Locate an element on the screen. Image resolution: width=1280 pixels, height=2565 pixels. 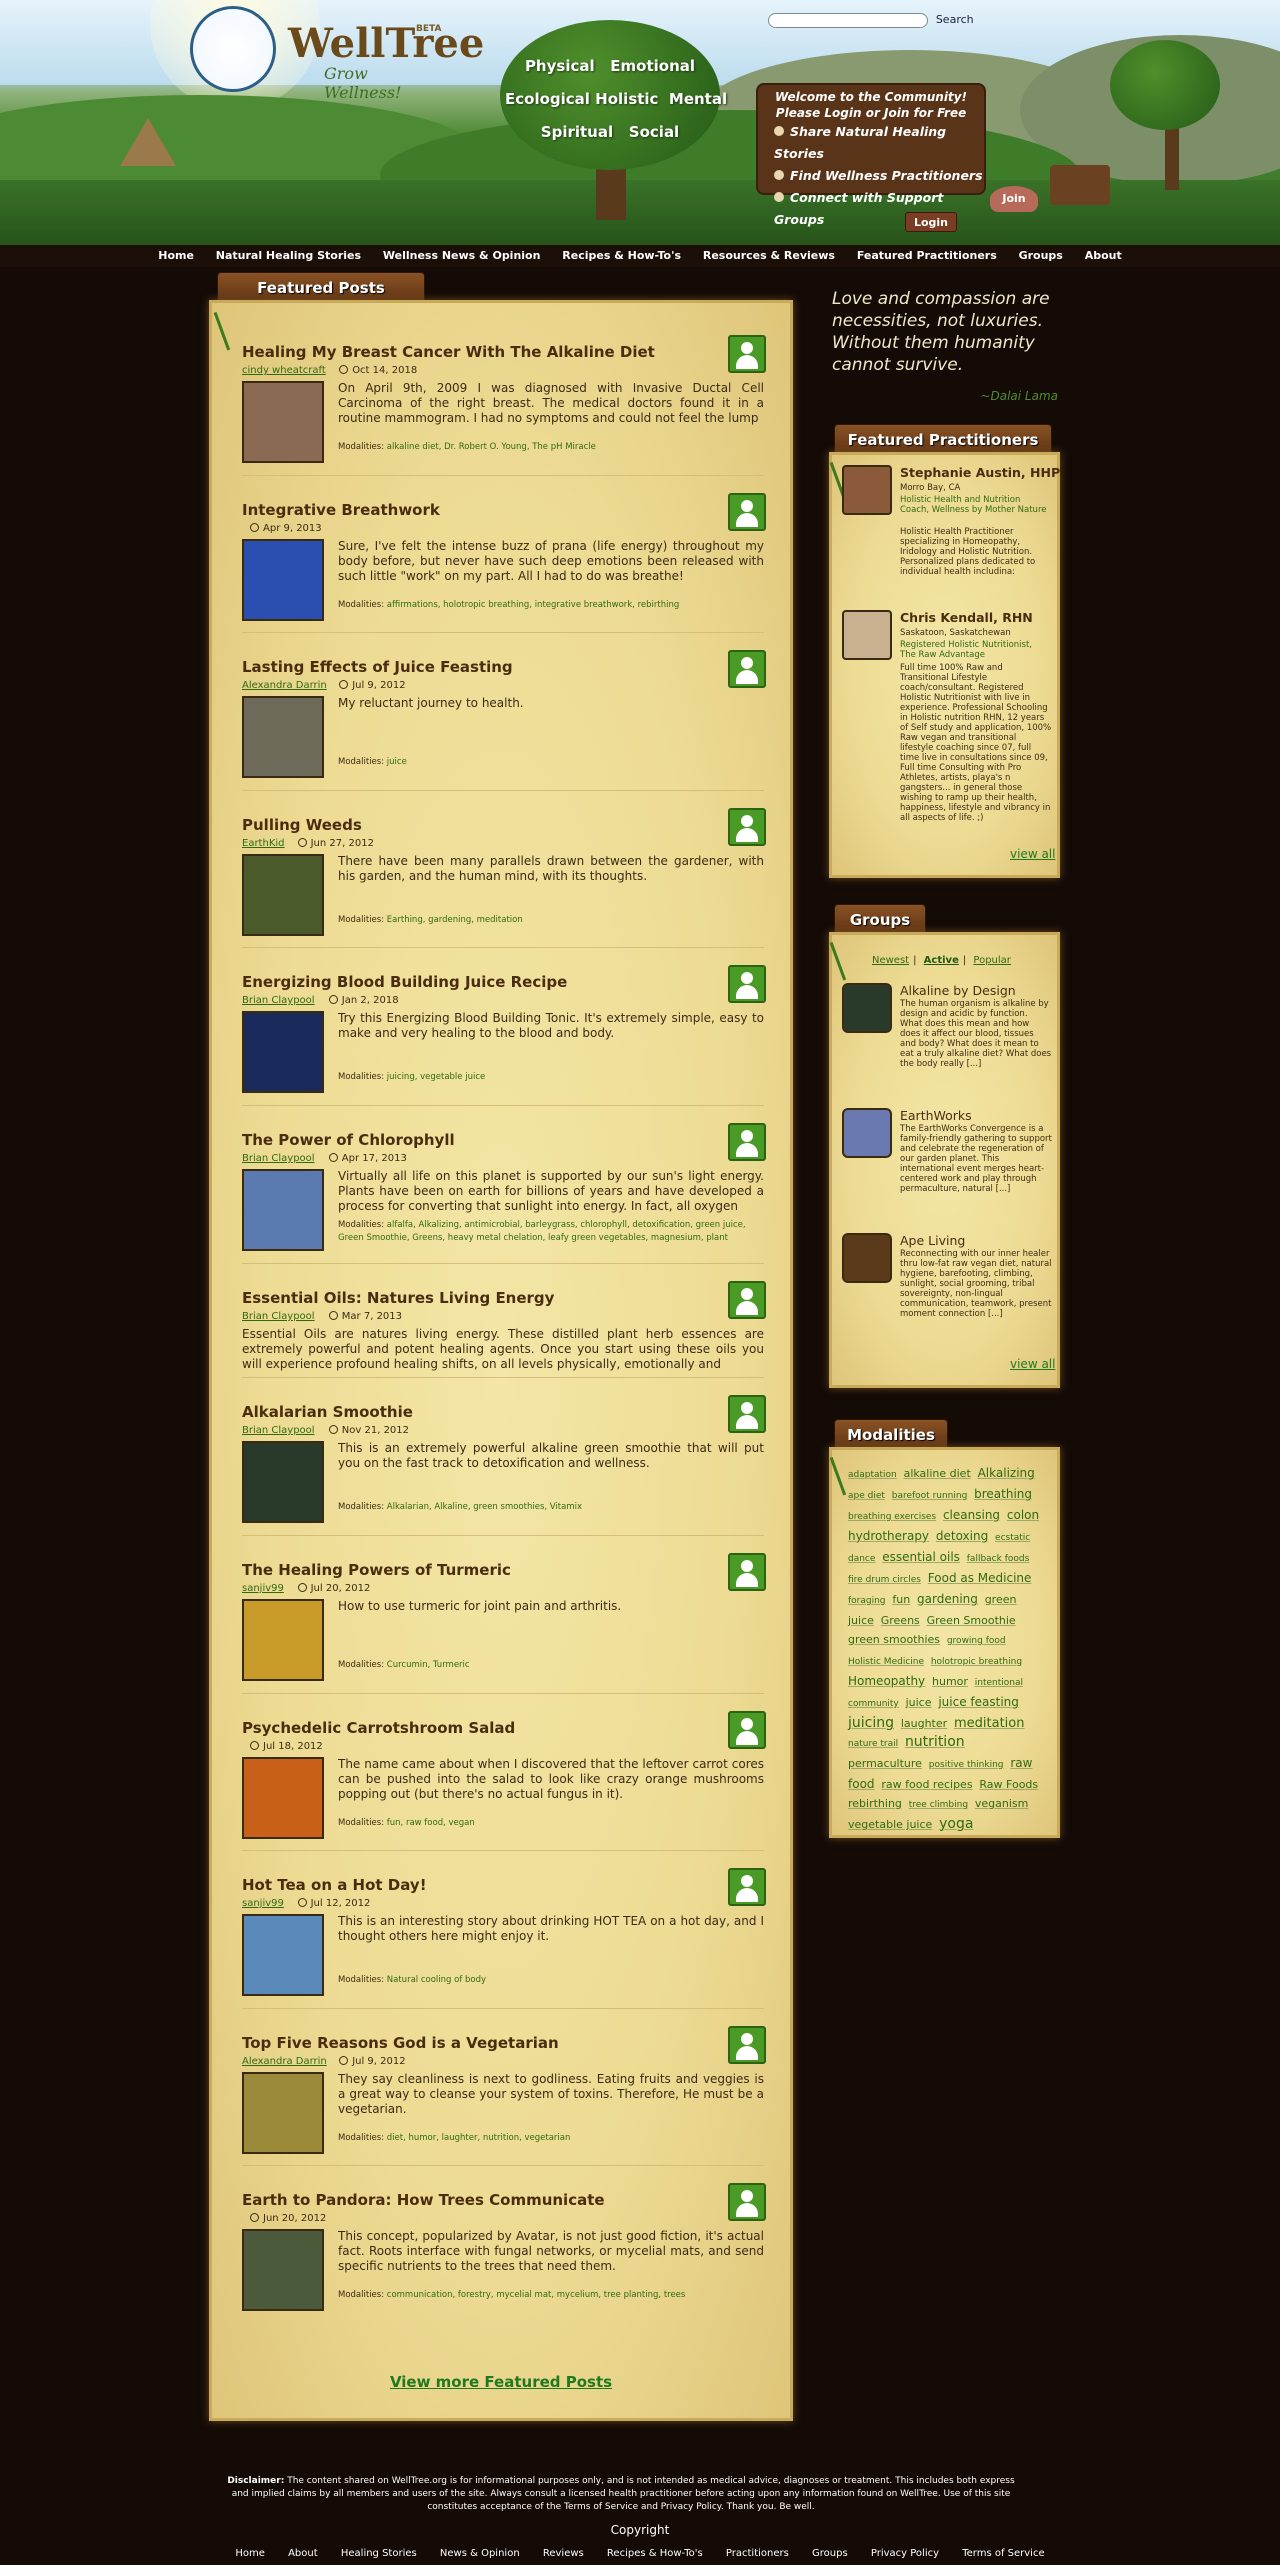
nav-groups: Groups is located at coordinates (1041, 256).